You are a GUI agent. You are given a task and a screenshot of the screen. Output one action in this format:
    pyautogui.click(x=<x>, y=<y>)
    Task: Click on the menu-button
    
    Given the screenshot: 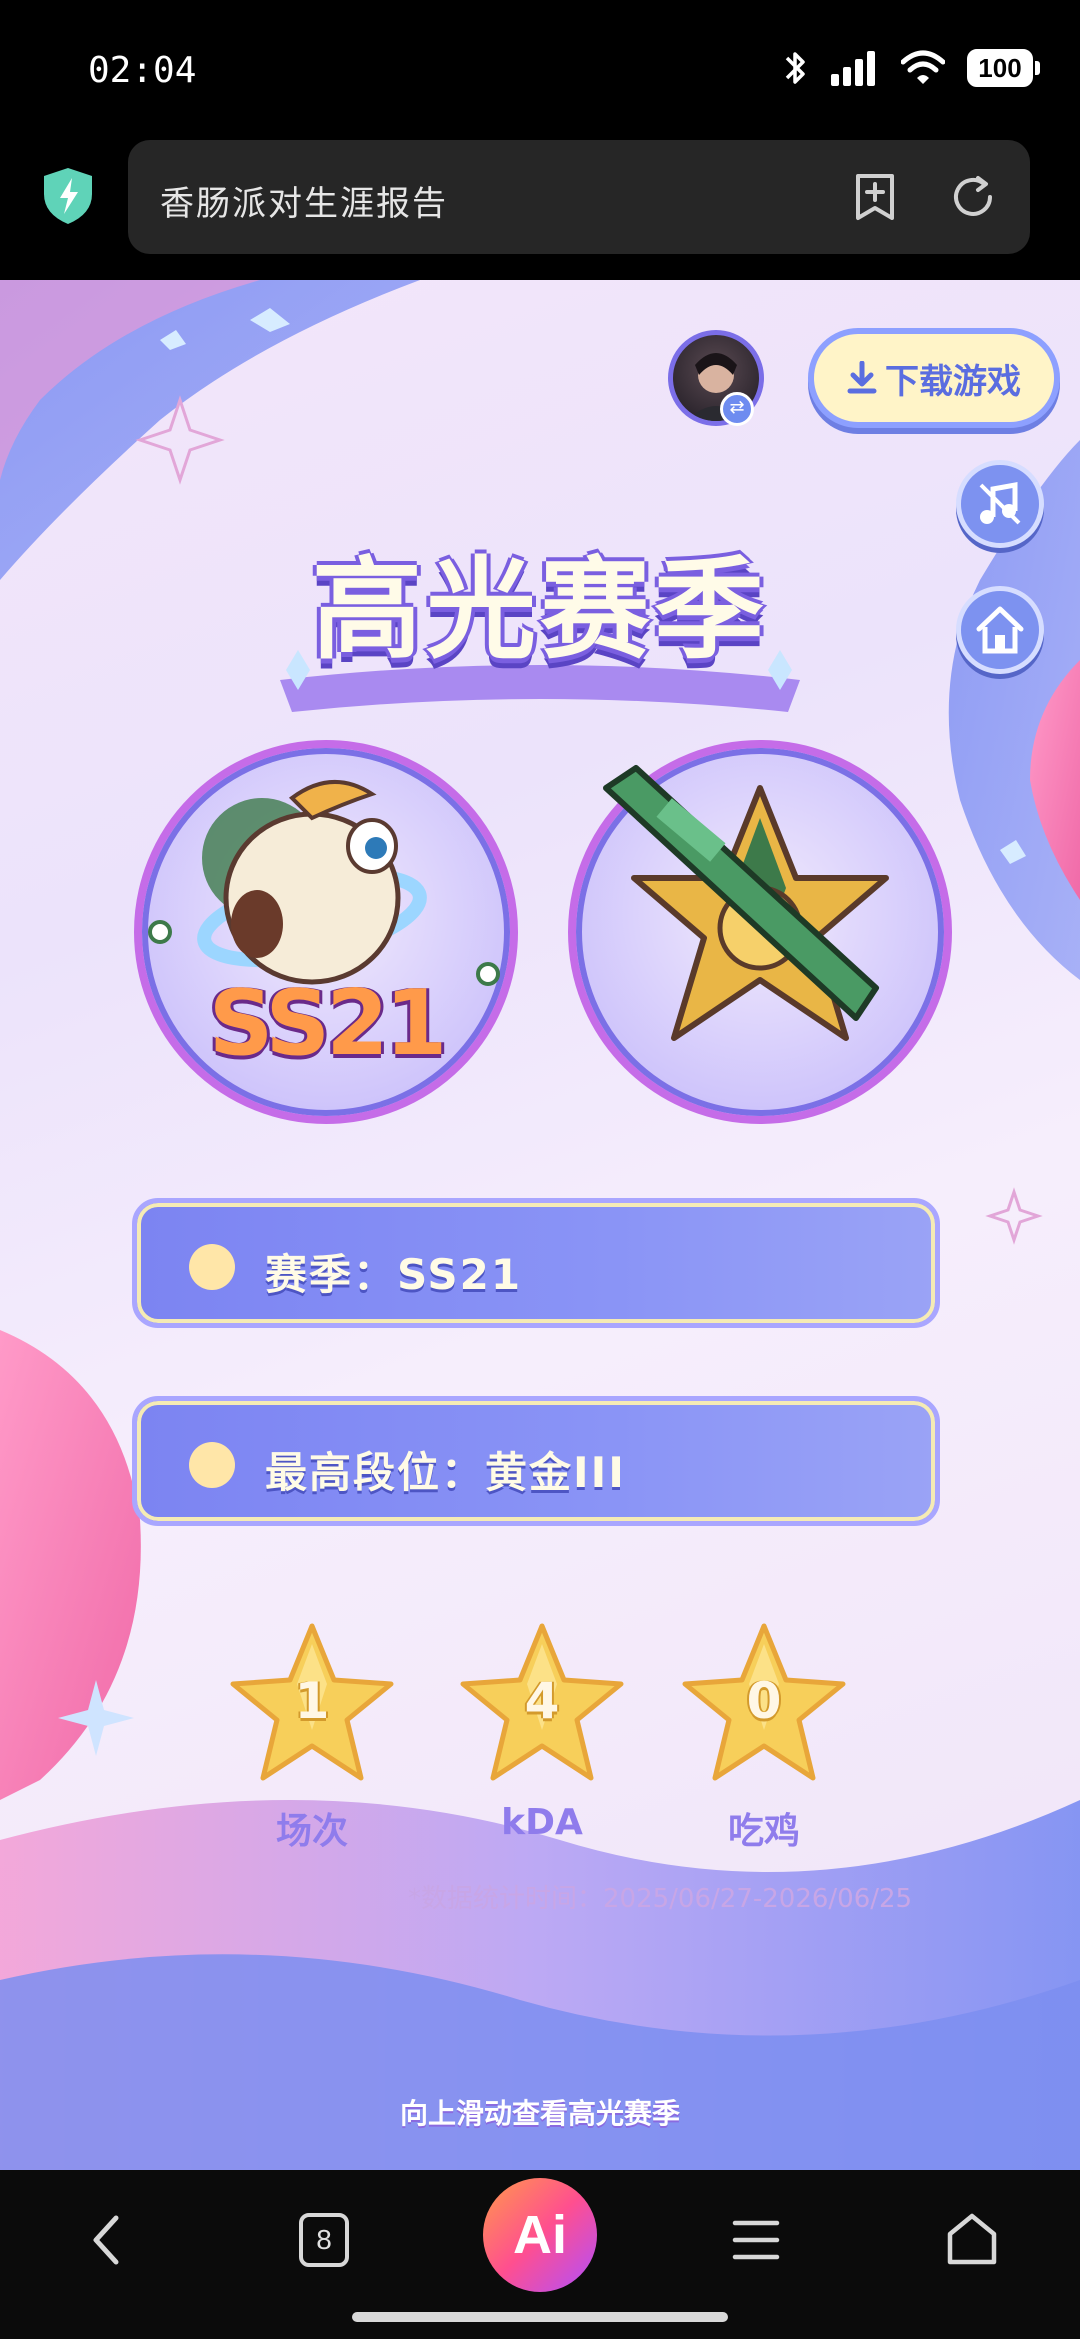 What is the action you would take?
    pyautogui.click(x=756, y=2240)
    